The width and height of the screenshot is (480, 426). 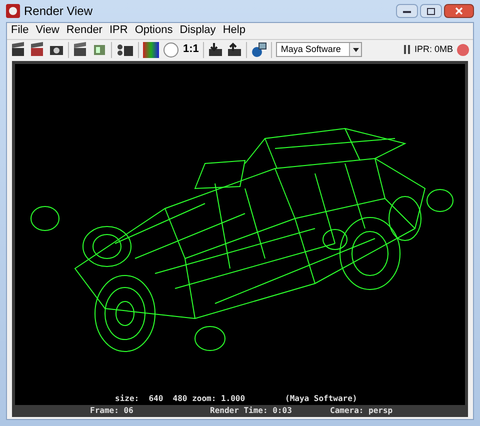 I want to click on menu-item: Display, so click(x=198, y=30).